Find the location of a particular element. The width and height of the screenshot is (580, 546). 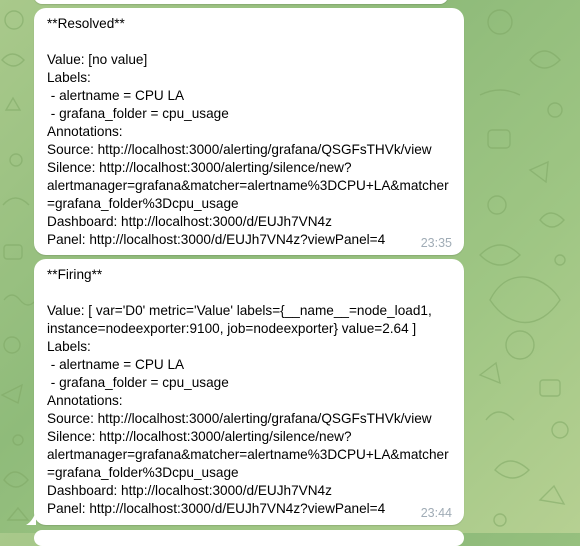

bubble-tail is located at coordinates (31, 518).